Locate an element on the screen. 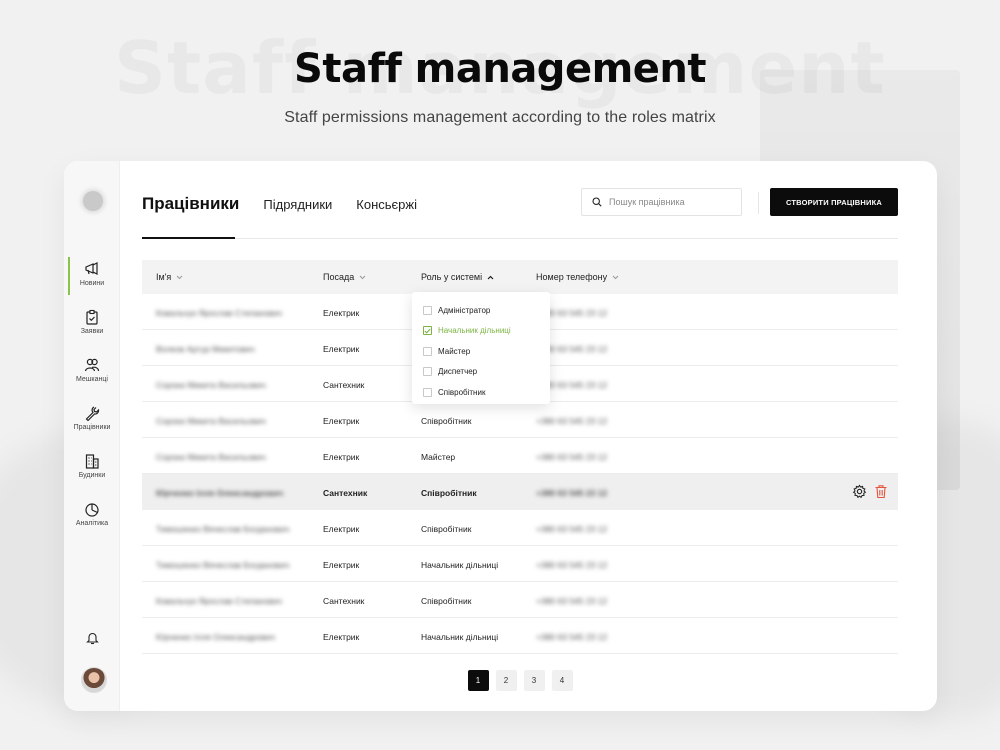 Image resolution: width=1000 pixels, height=750 pixels. trash-icon is located at coordinates (881, 491).